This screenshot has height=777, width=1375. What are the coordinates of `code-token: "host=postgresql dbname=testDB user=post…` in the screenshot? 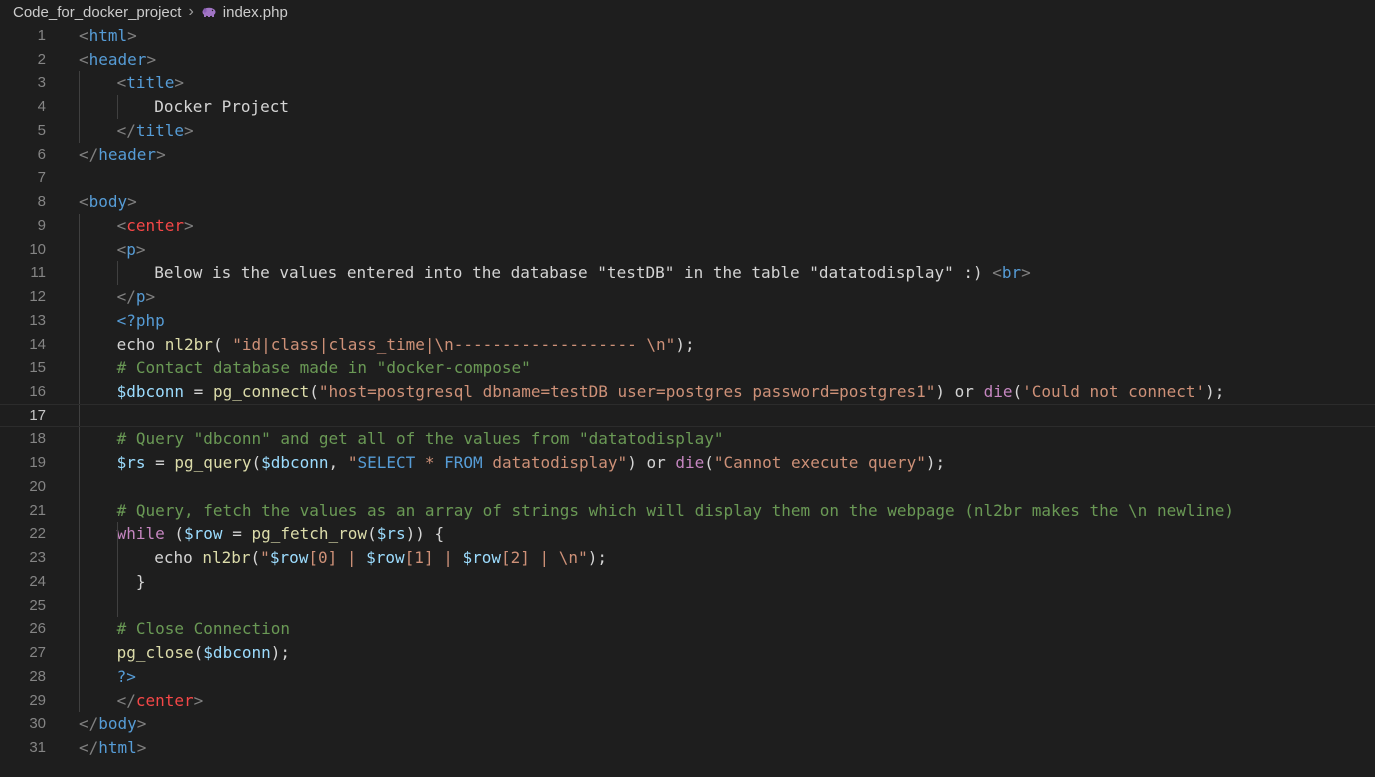 It's located at (627, 392).